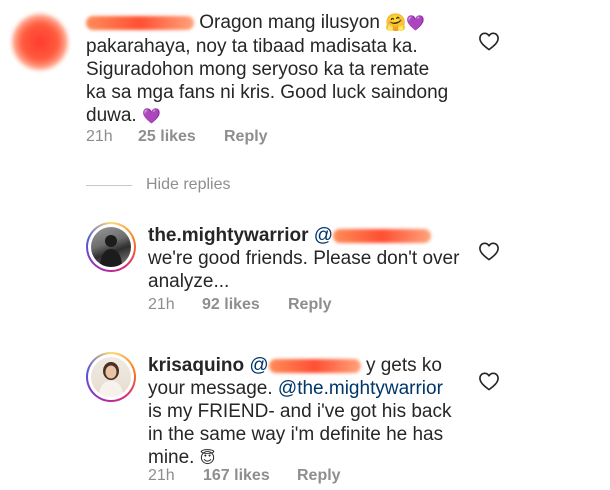  I want to click on reply-meta: 21h 167 likes Reply, so click(244, 476).